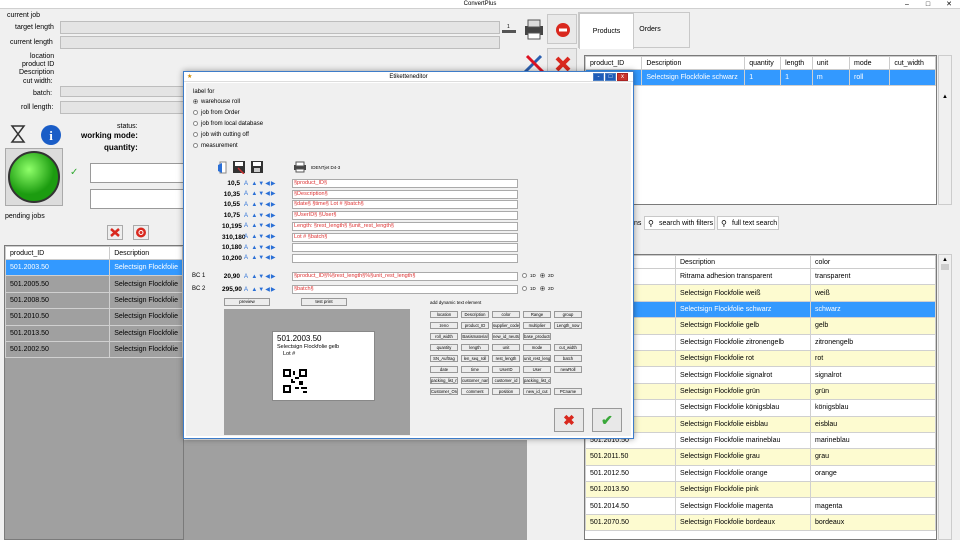 This screenshot has width=960, height=540. Describe the element at coordinates (506, 336) in the screenshot. I see `dynamic-field-button: new_id_neutral` at that location.